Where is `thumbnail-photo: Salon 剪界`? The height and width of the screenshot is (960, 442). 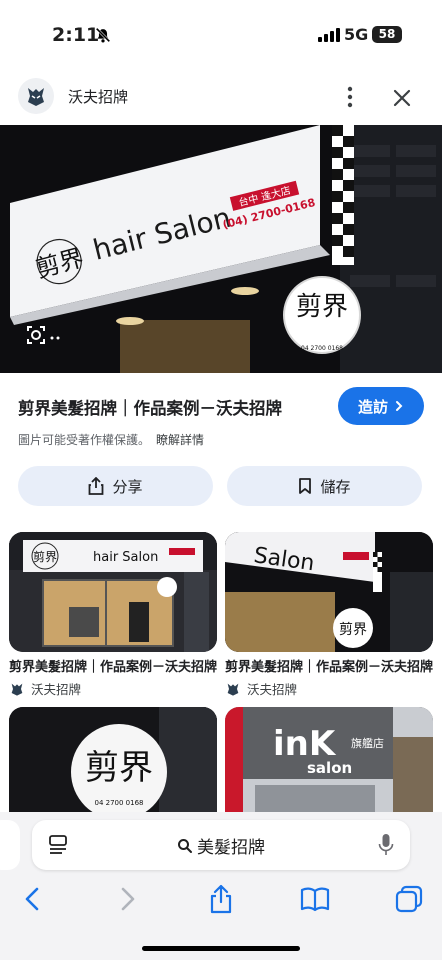
thumbnail-photo: Salon 剪界 is located at coordinates (329, 592).